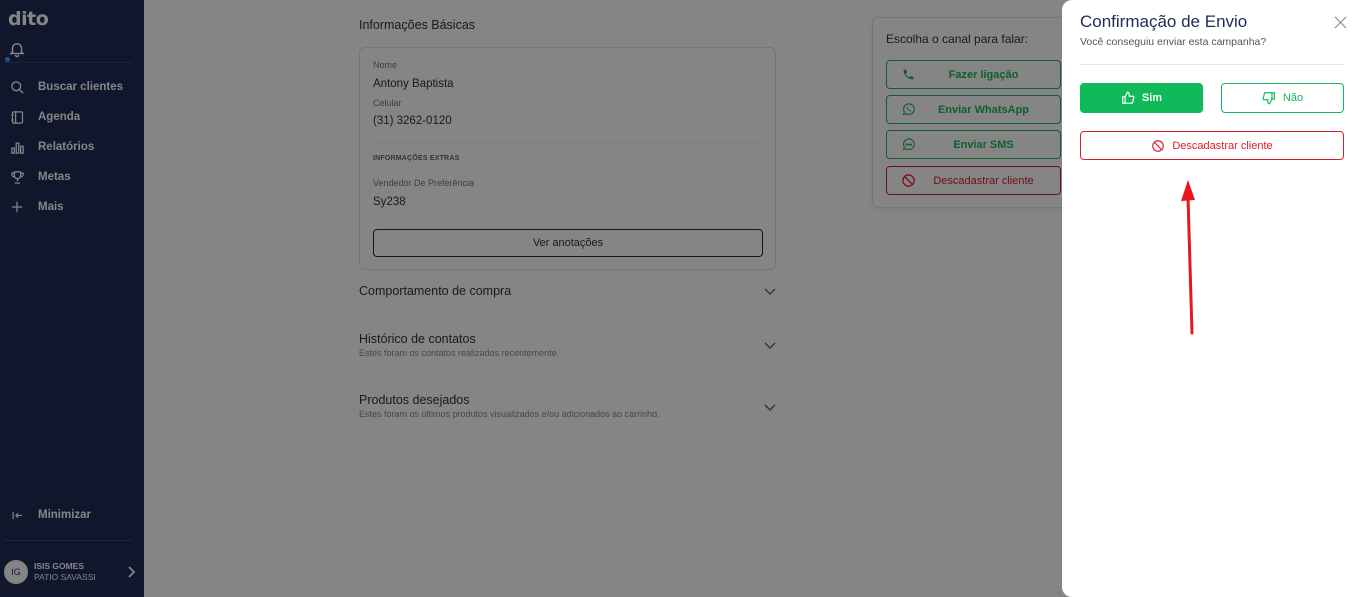 The image size is (1361, 597). I want to click on agenda-icon, so click(17, 117).